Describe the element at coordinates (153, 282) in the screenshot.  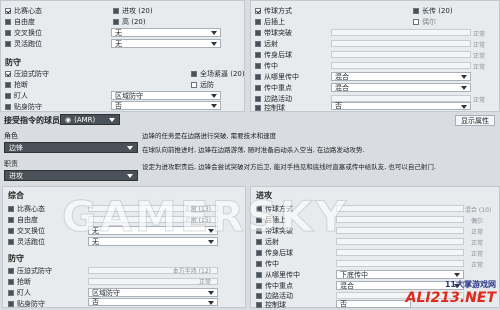
I see `tackling-slider: 正常` at that location.